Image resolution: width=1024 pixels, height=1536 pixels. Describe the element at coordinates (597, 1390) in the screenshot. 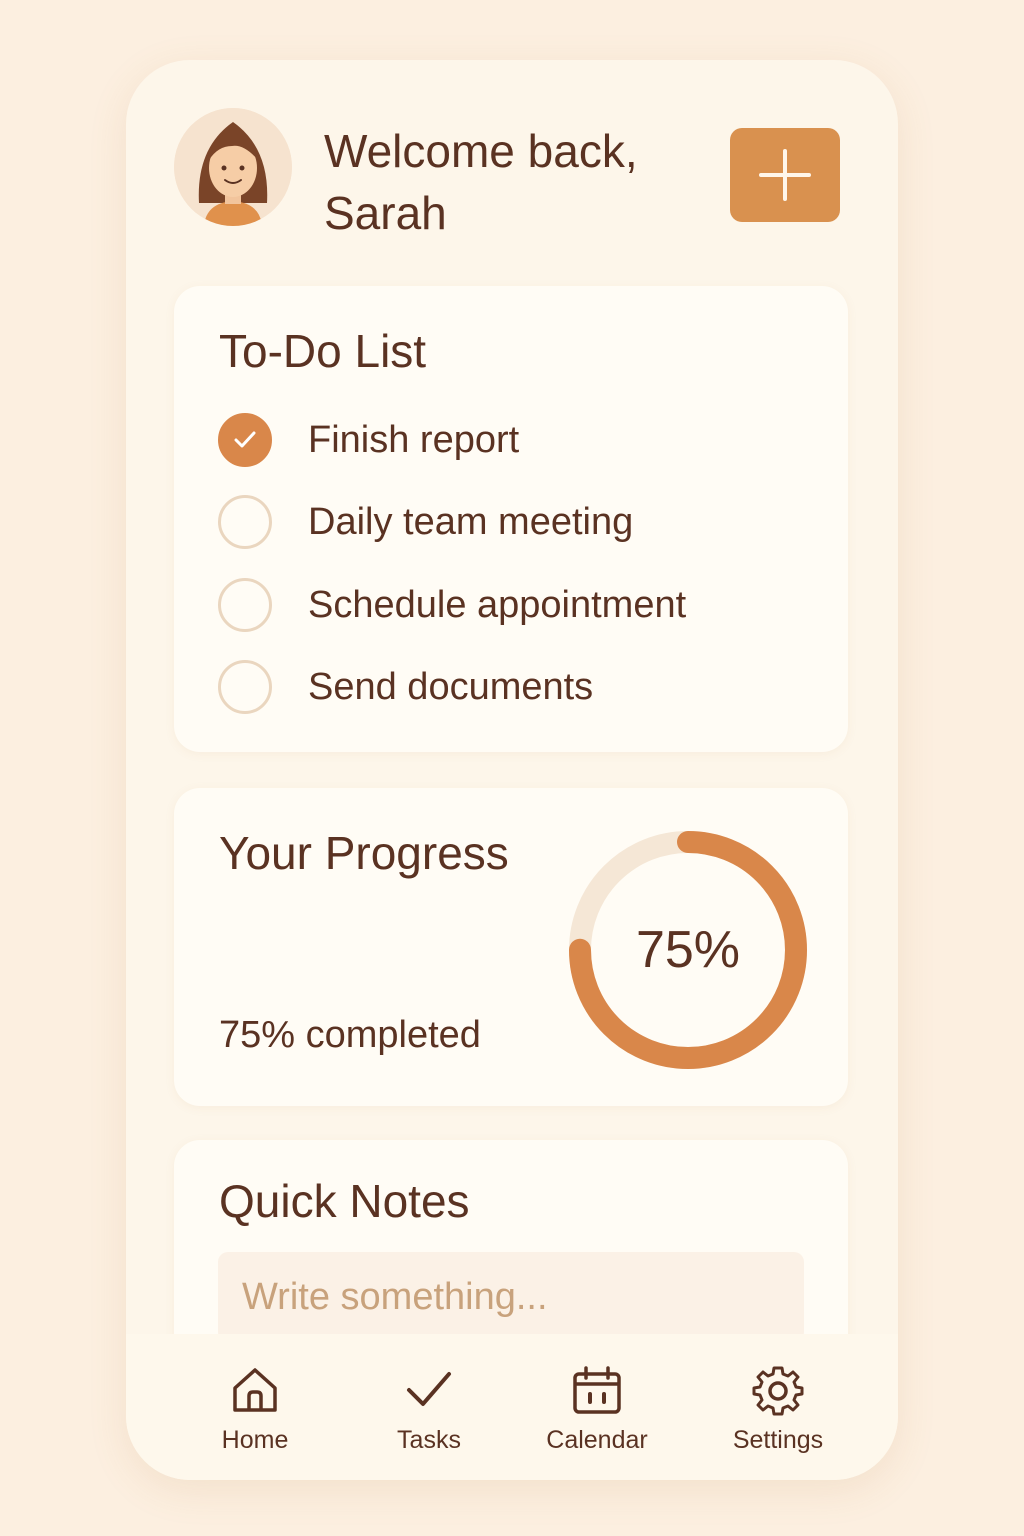

I see `calendar-icon` at that location.